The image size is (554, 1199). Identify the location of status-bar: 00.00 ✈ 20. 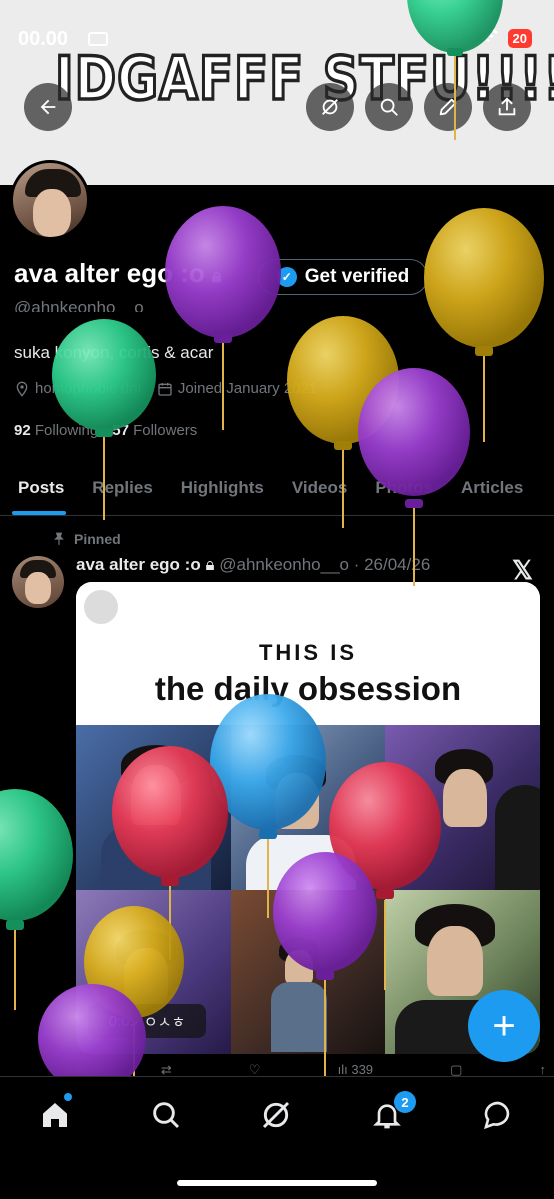
(277, 40).